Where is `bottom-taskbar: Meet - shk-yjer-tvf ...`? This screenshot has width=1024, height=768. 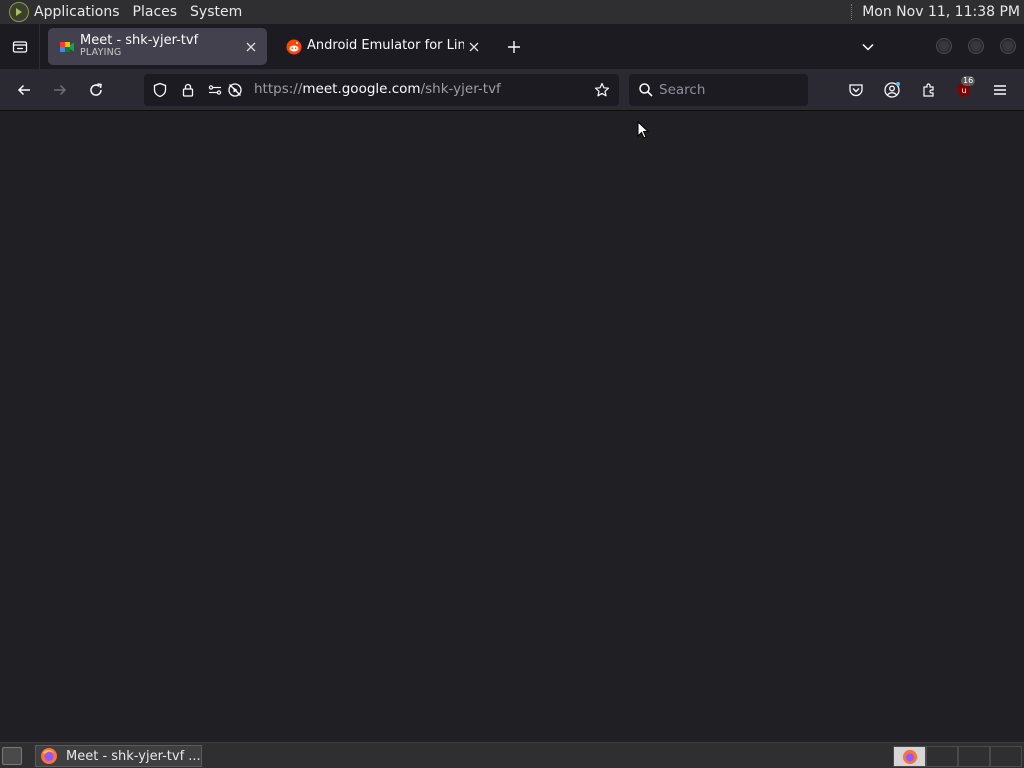 bottom-taskbar: Meet - shk-yjer-tvf ... is located at coordinates (512, 755).